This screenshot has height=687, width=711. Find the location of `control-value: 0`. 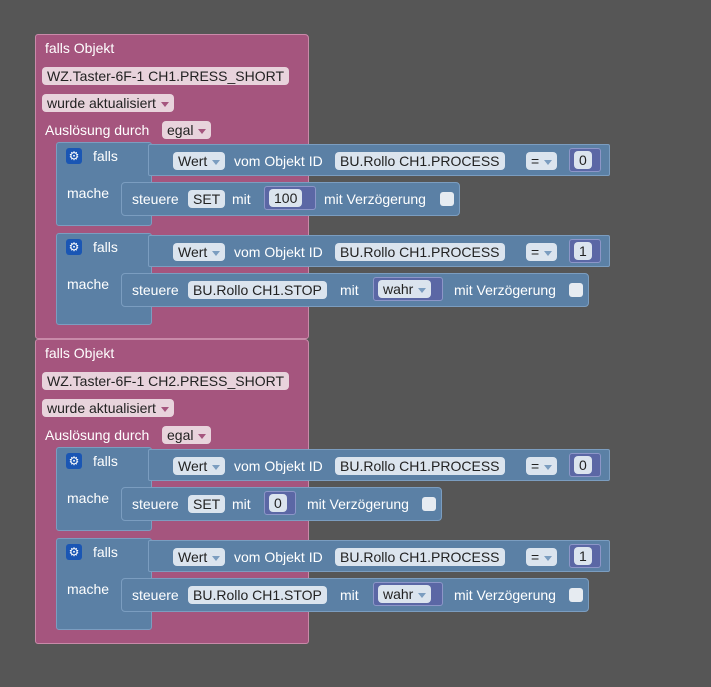

control-value: 0 is located at coordinates (278, 503).